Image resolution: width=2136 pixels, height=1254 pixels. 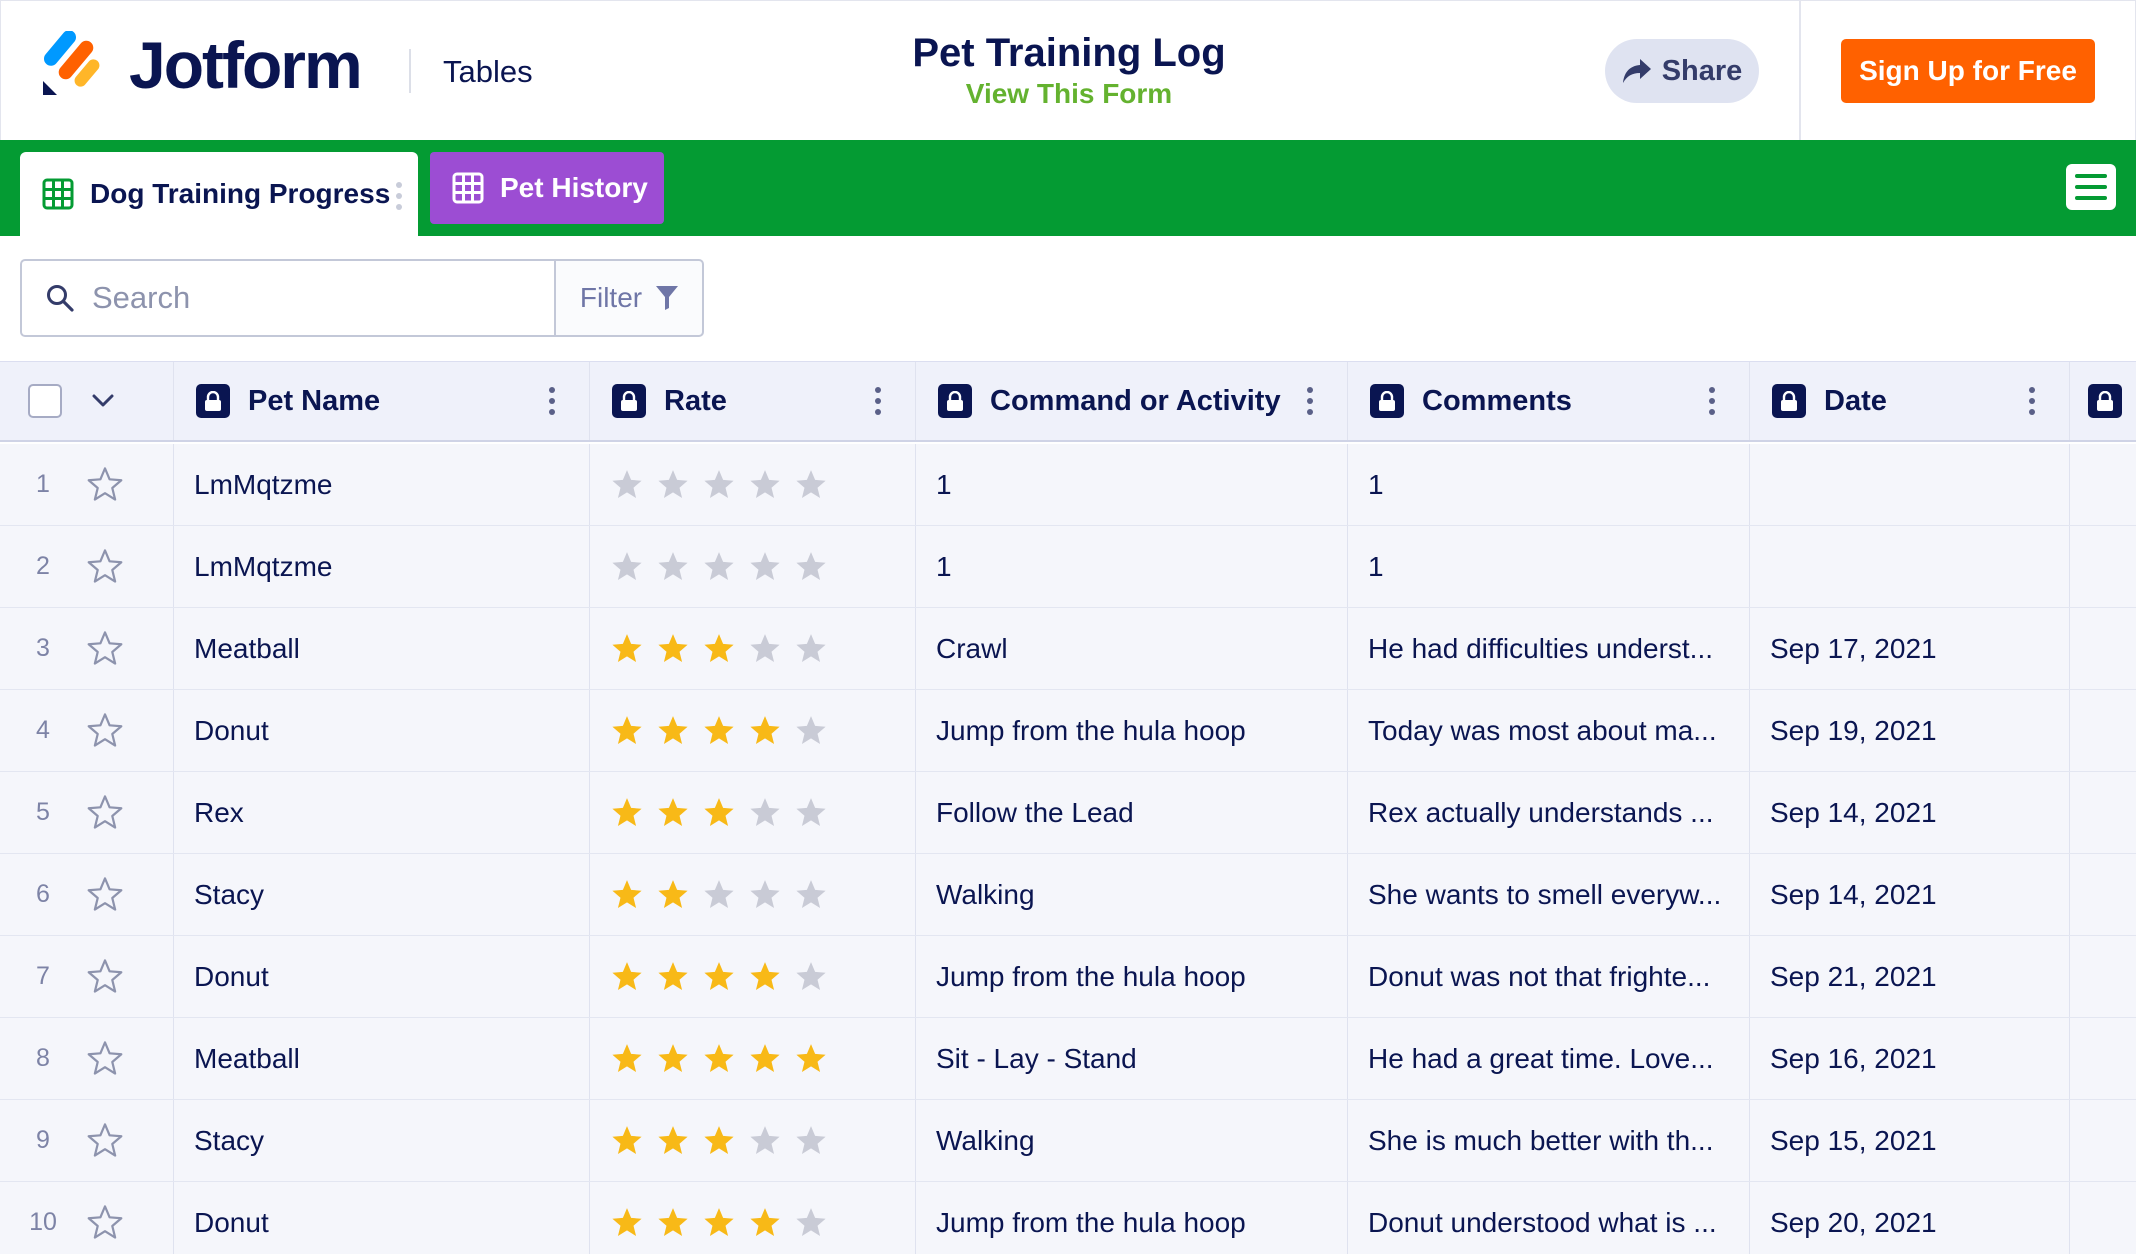 I want to click on jotform-logo-icon, so click(x=71, y=64).